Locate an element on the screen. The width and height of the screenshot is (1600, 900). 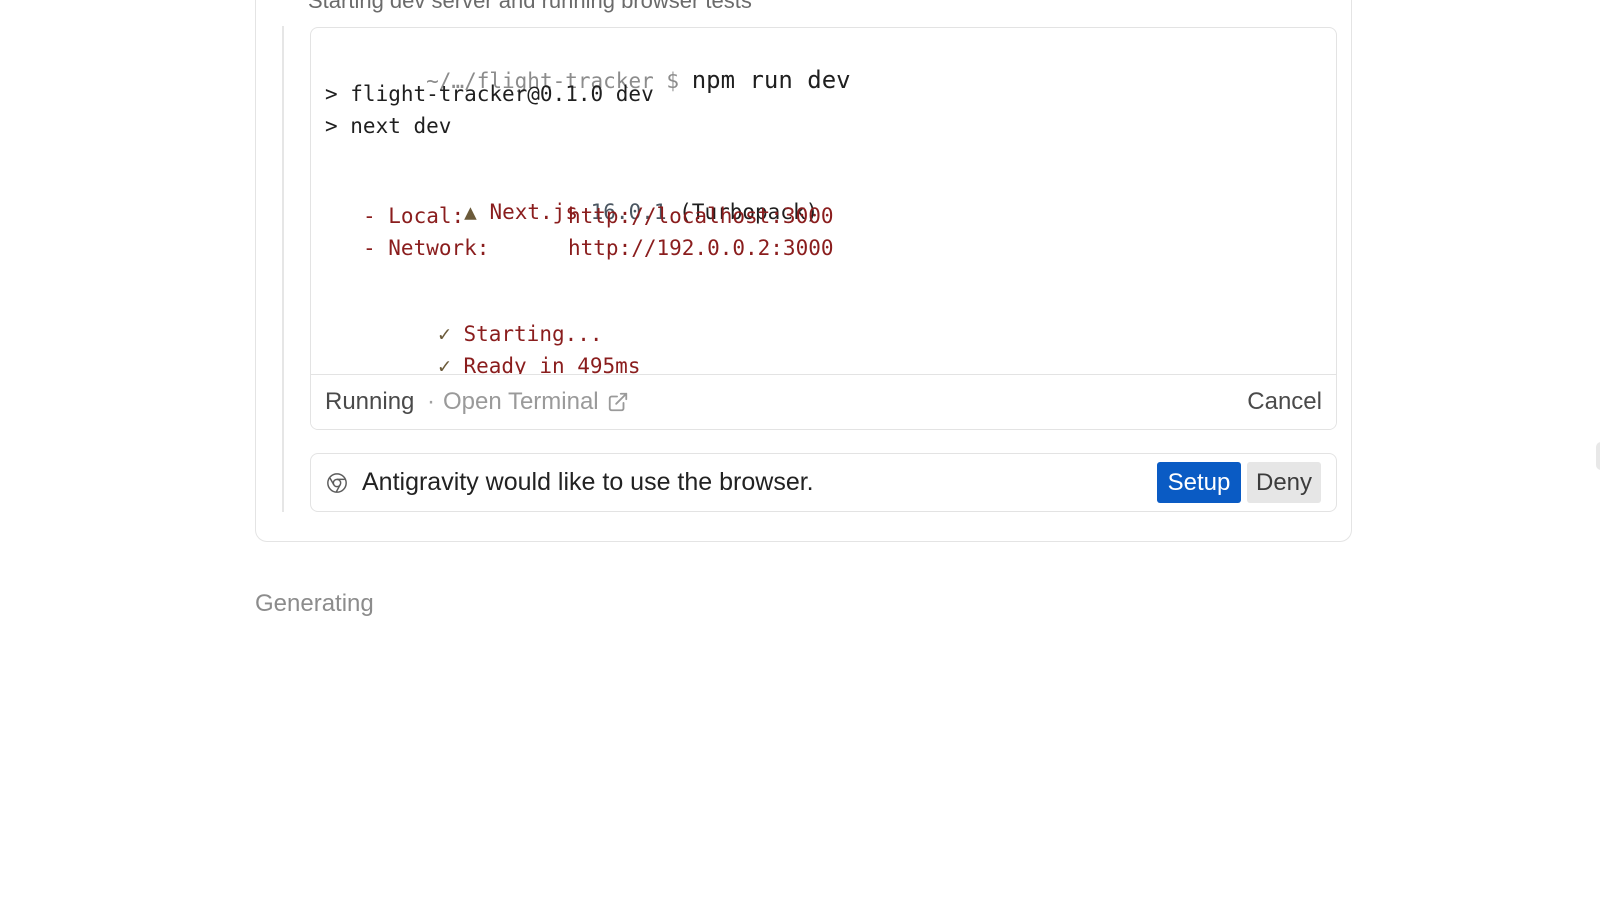
generating-status: Generating is located at coordinates (314, 603).